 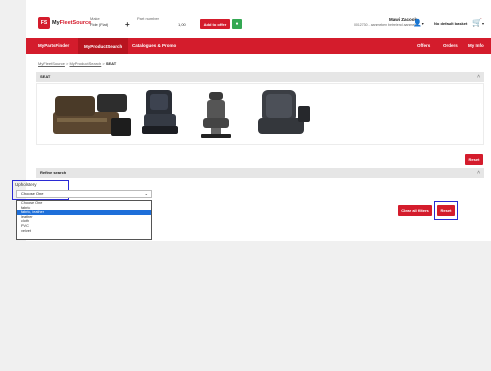 What do you see at coordinates (474, 159) in the screenshot?
I see `reset-button-top: Reset` at bounding box center [474, 159].